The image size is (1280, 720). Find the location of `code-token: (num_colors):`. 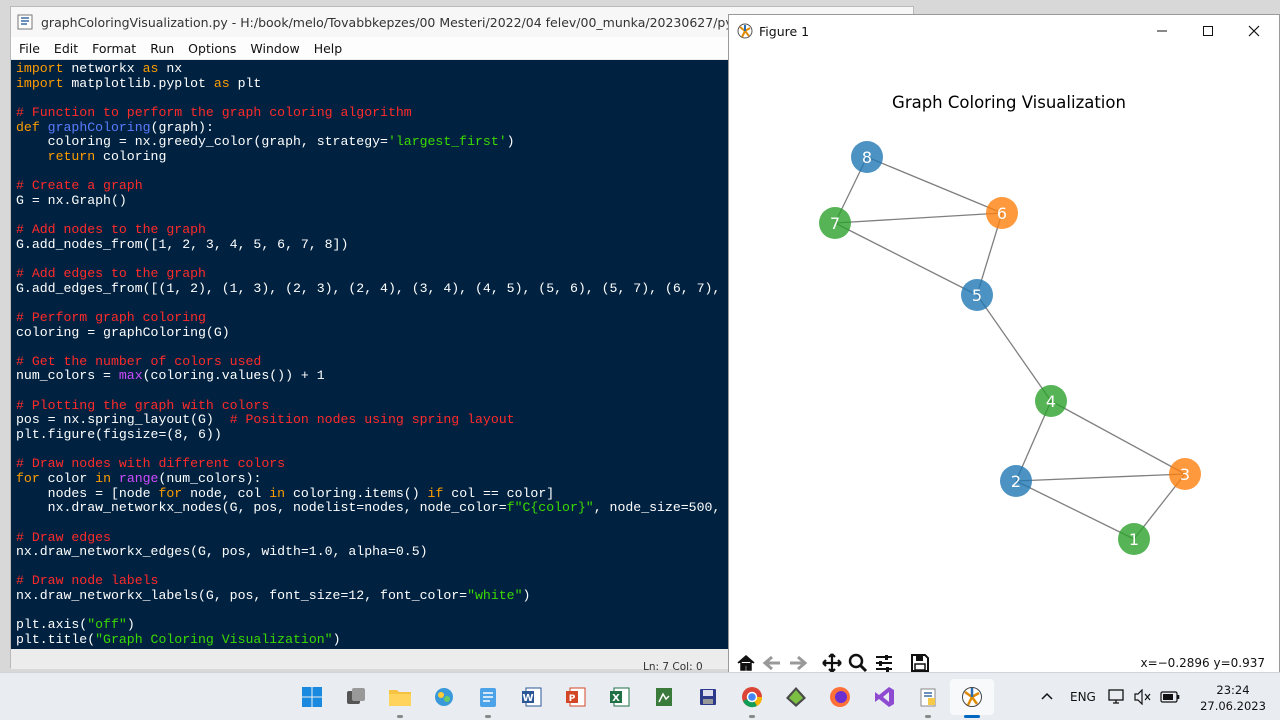

code-token: (num_colors): is located at coordinates (210, 478).